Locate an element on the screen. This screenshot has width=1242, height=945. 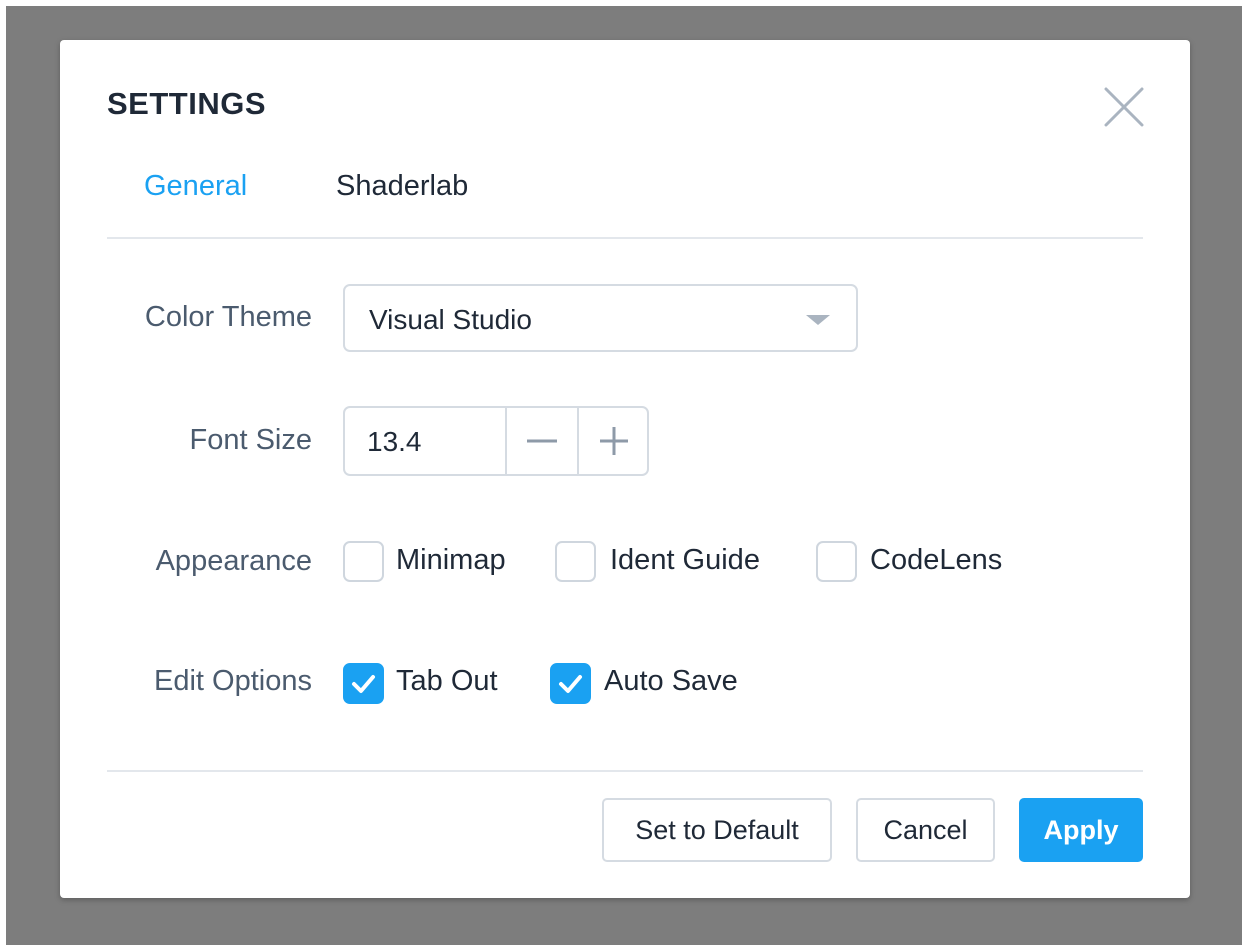
footer-divider is located at coordinates (625, 771).